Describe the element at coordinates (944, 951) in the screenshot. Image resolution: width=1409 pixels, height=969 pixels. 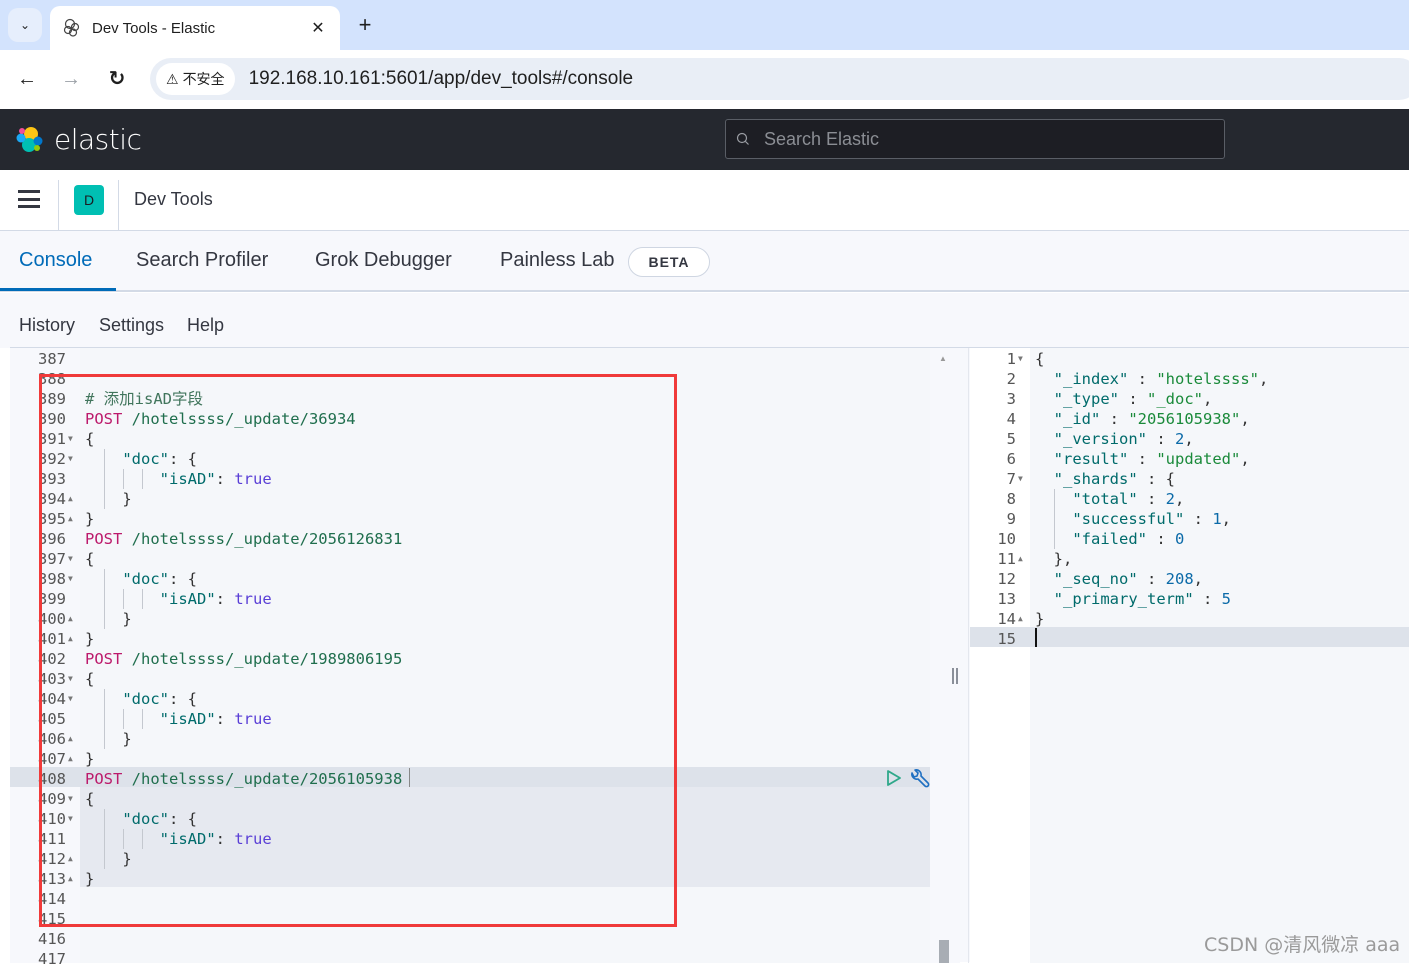
I see `scrollbar-thumb` at that location.